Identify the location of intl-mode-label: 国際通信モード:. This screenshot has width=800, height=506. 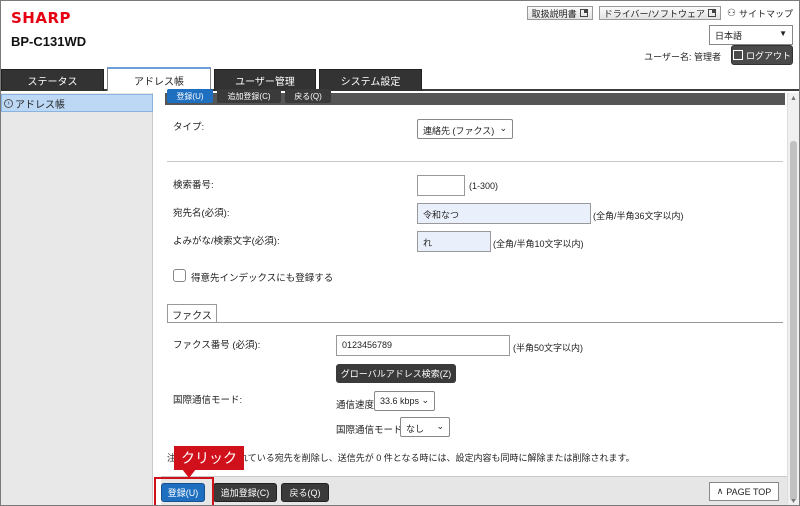
(208, 400).